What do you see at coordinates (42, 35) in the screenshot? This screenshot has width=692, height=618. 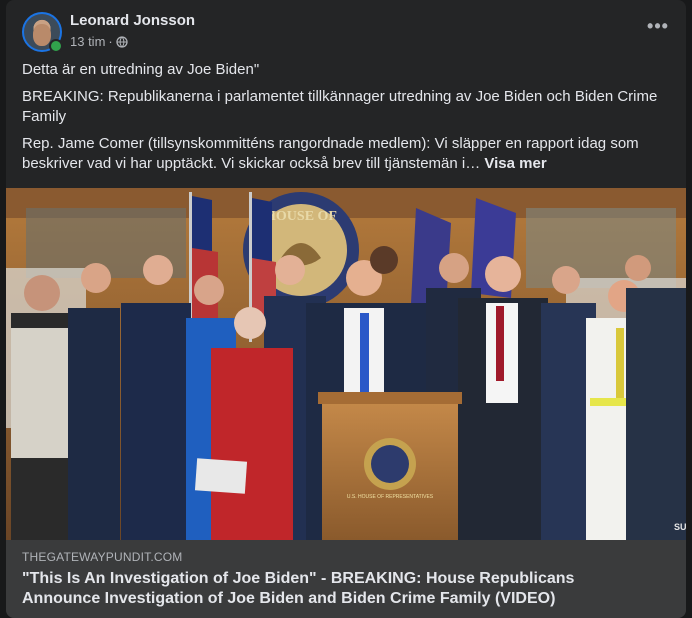 I see `avatar-face` at bounding box center [42, 35].